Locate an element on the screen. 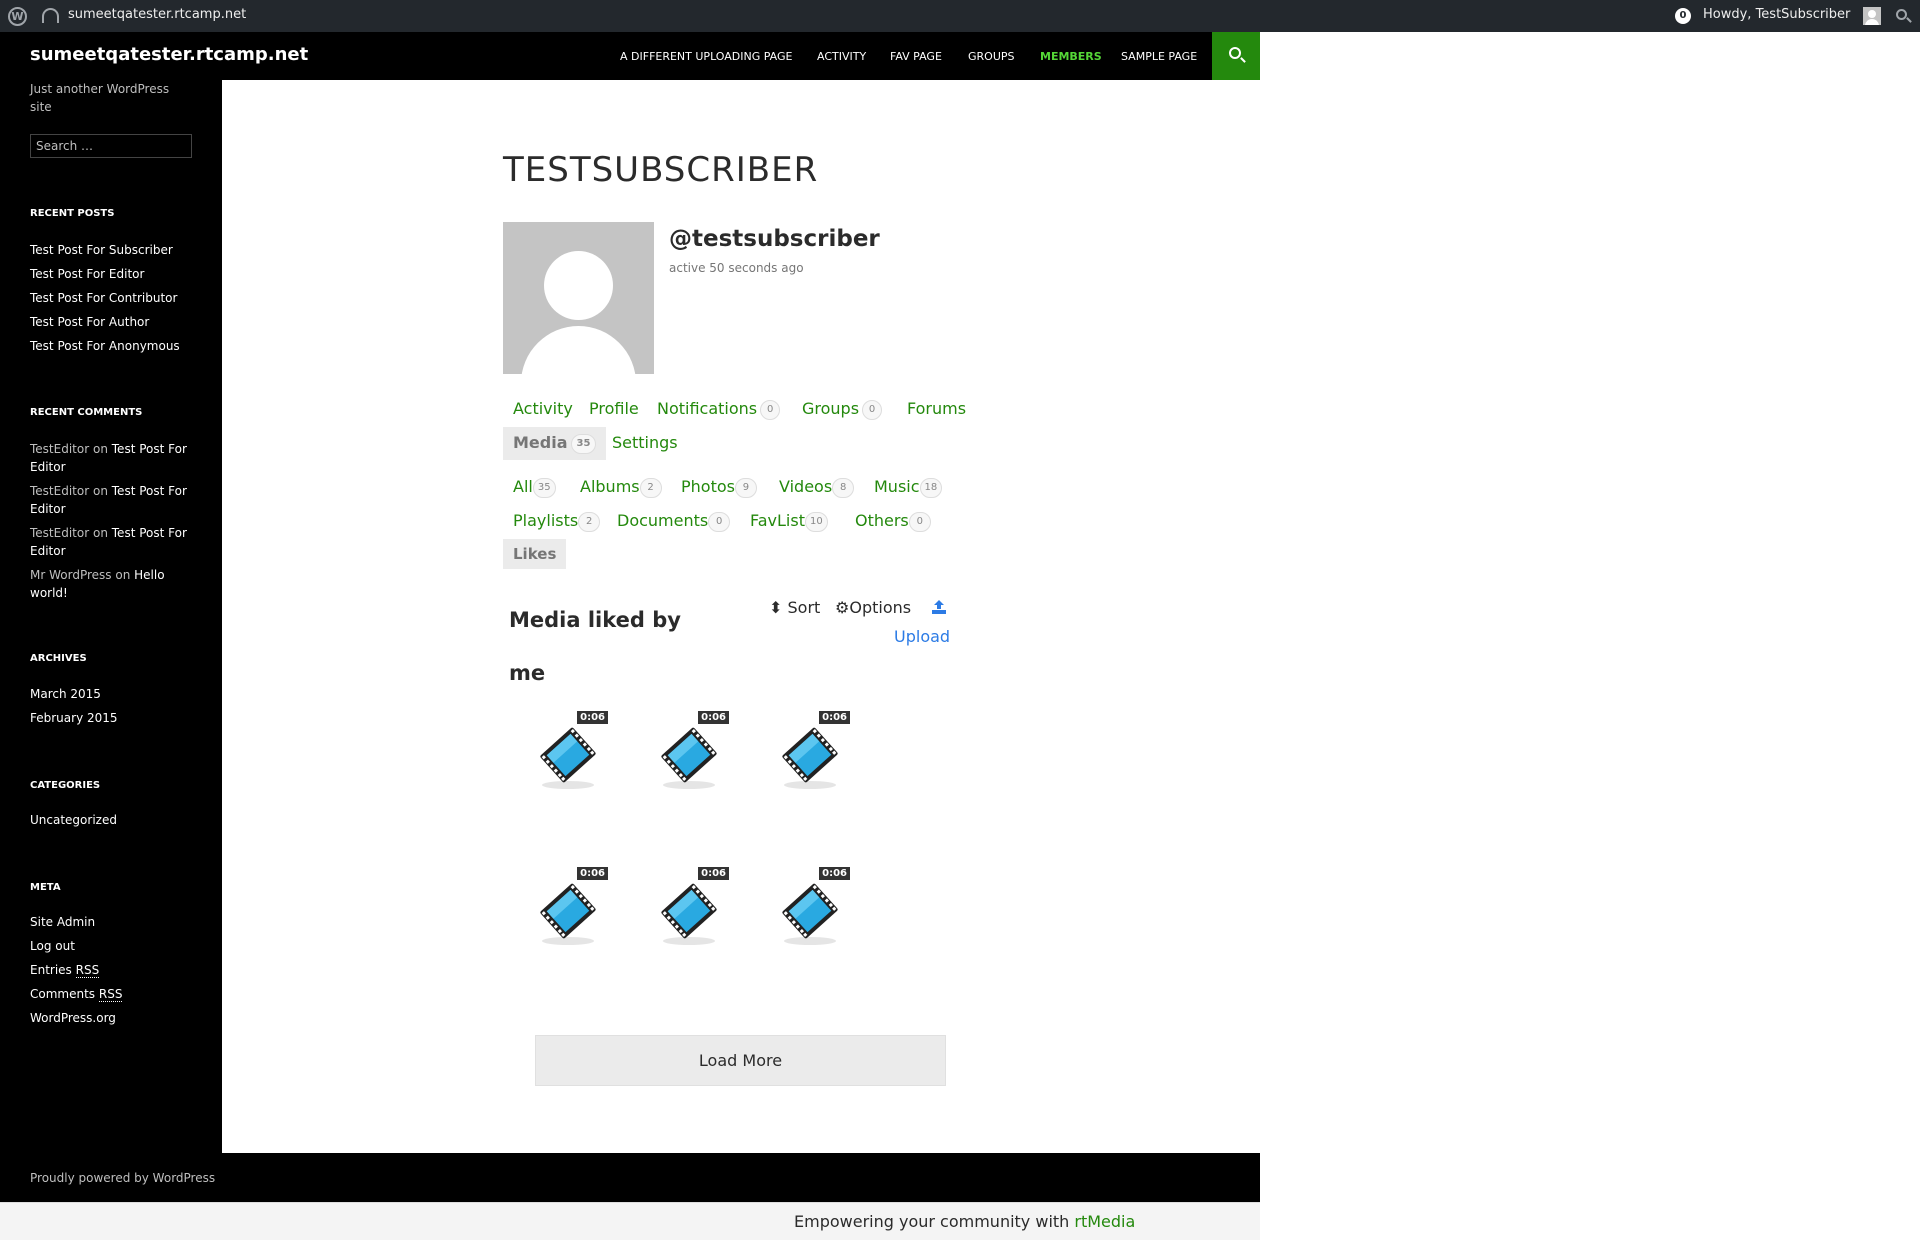 The width and height of the screenshot is (1920, 1240). subtab-others: Others 0 is located at coordinates (893, 521).